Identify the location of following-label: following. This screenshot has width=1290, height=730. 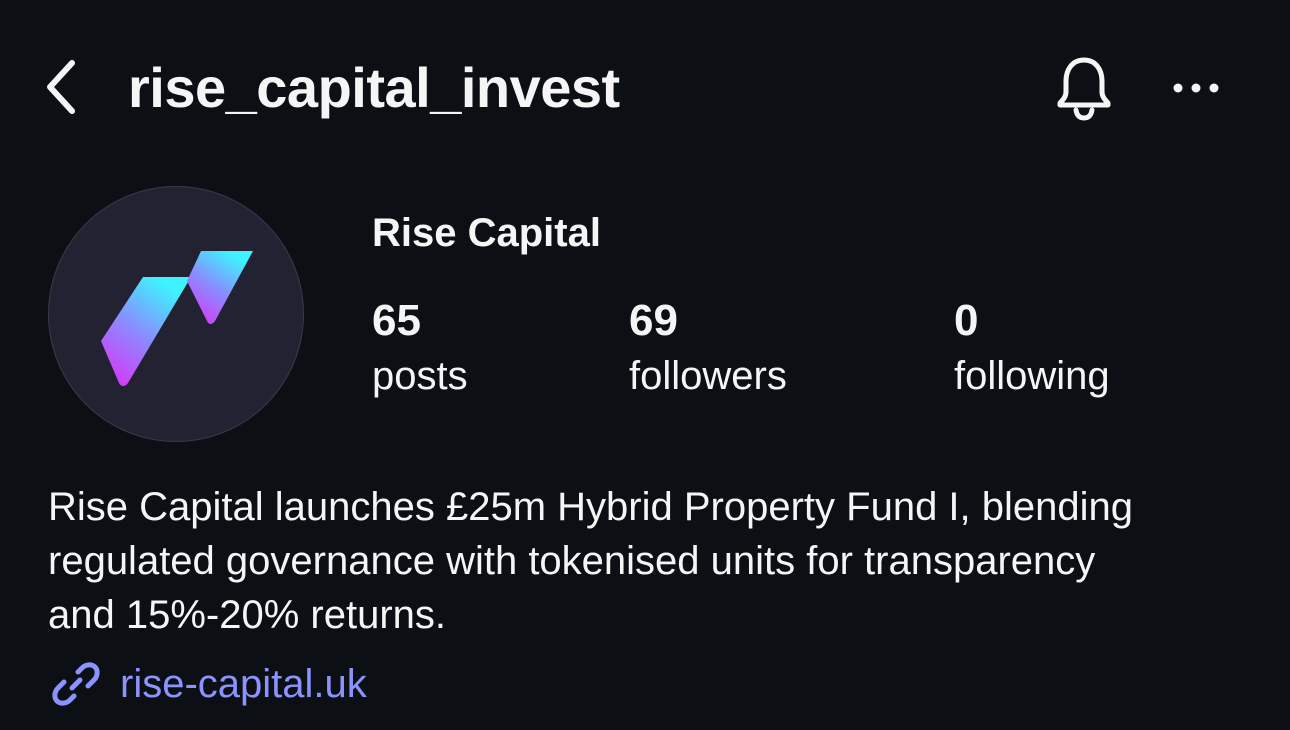
(1032, 376).